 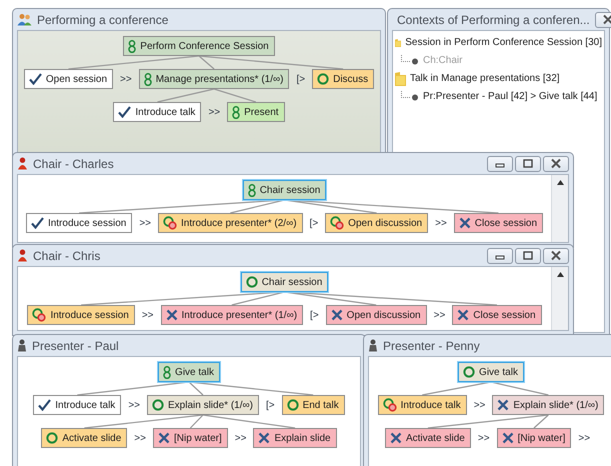 What do you see at coordinates (69, 79) in the screenshot?
I see `task-node: Open session` at bounding box center [69, 79].